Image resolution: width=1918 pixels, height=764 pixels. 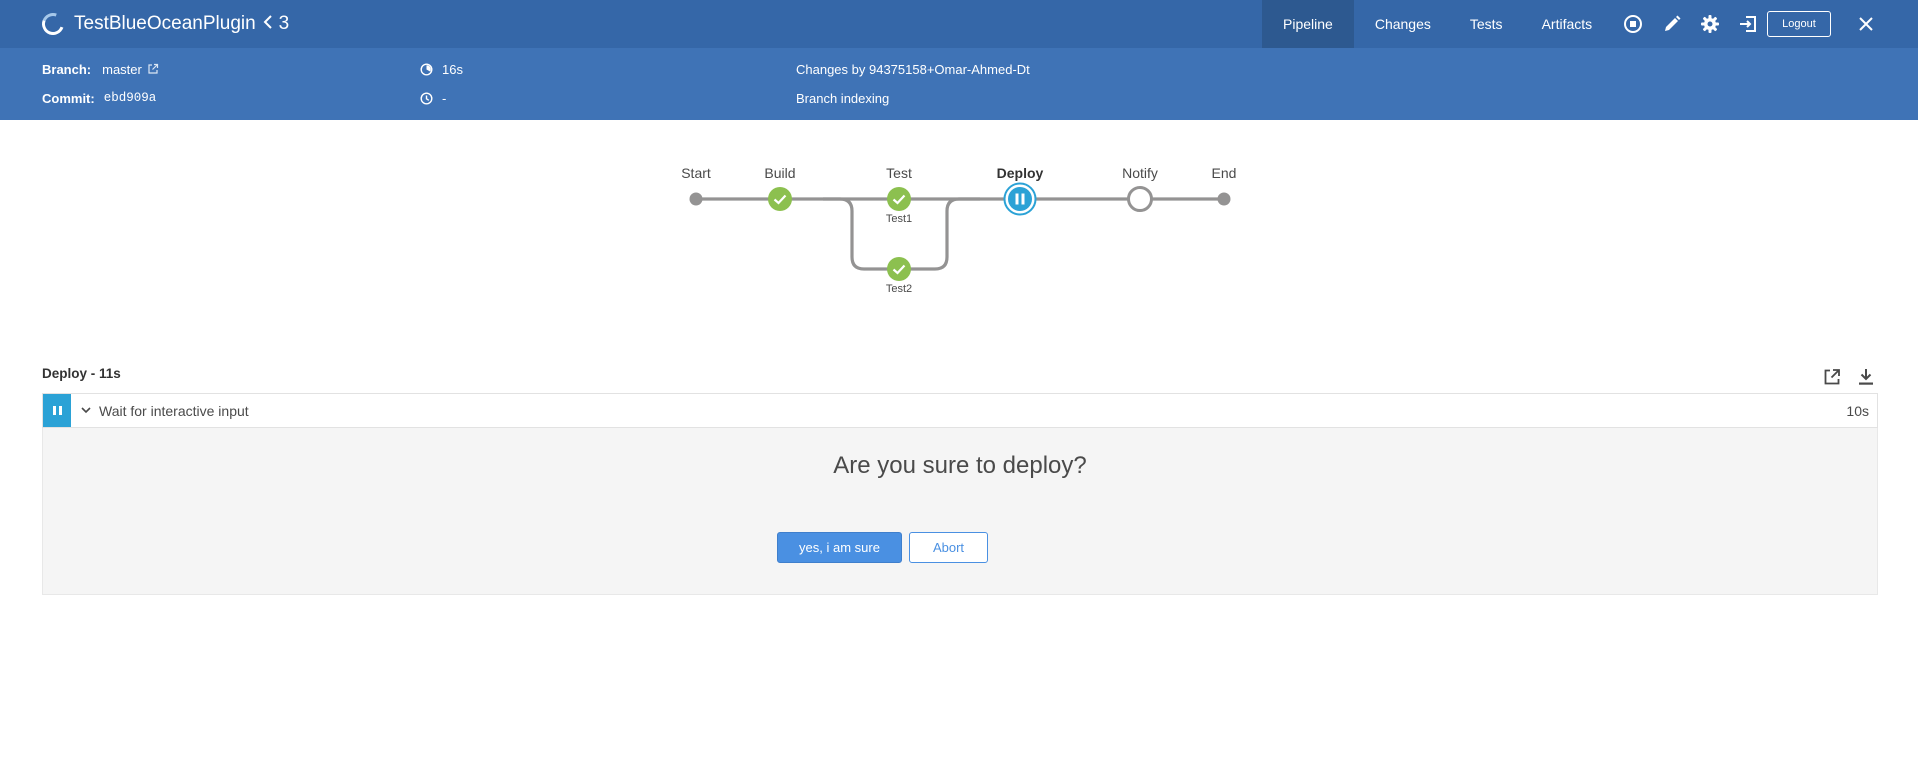 What do you see at coordinates (130, 98) in the screenshot?
I see `commit-hash: ebd909a` at bounding box center [130, 98].